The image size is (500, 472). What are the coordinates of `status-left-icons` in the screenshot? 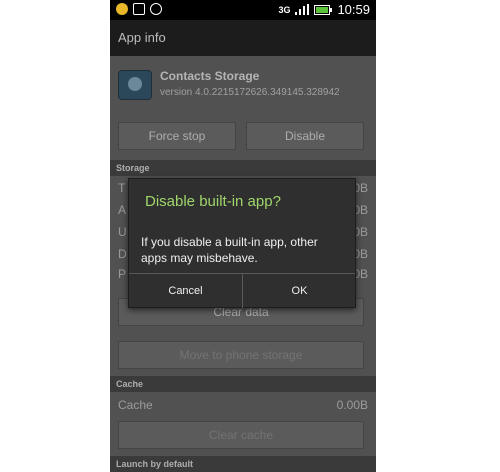 It's located at (139, 9).